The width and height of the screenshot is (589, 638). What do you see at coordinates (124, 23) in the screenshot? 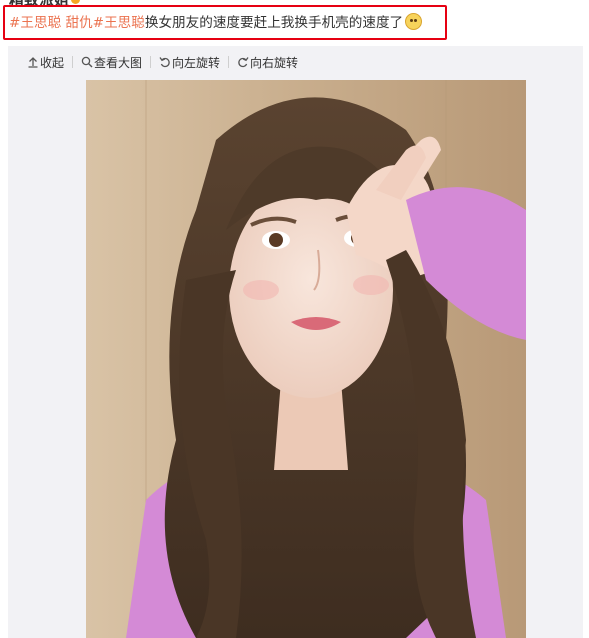
I see `hashtag-link-2: 王思聪` at bounding box center [124, 23].